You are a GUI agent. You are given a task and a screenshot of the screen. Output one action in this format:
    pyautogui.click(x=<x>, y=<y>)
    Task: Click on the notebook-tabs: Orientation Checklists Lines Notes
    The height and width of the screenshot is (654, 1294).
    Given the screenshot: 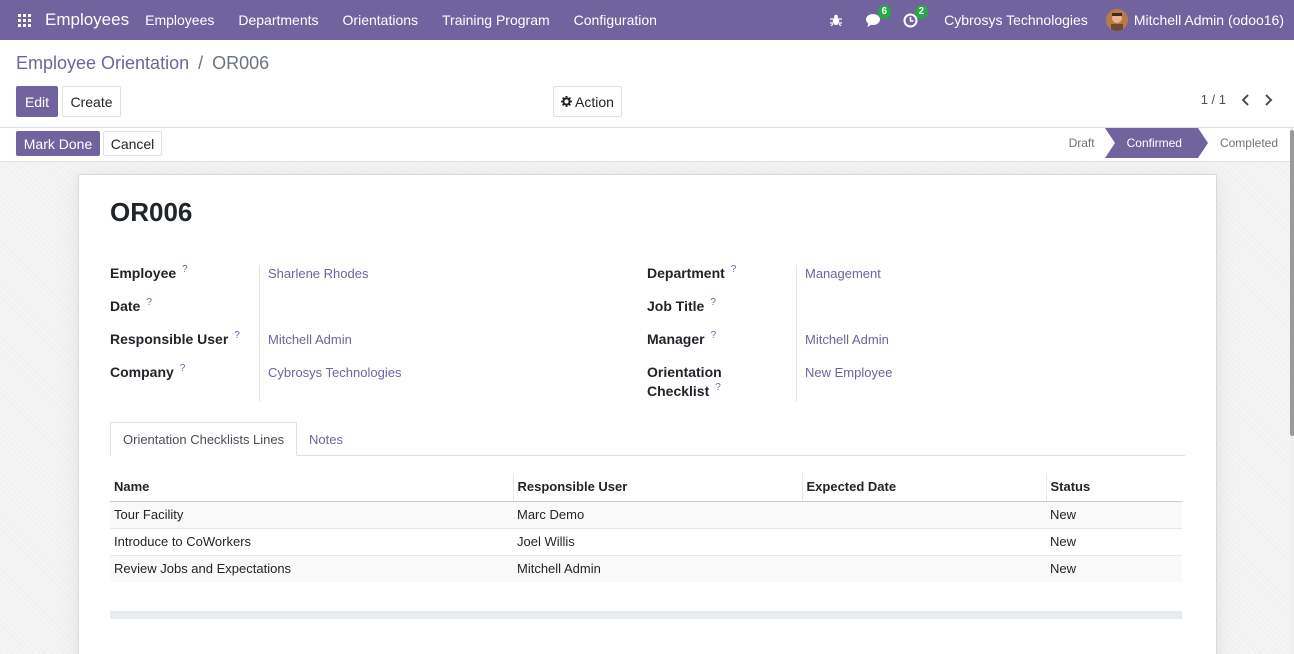 What is the action you would take?
    pyautogui.click(x=647, y=439)
    